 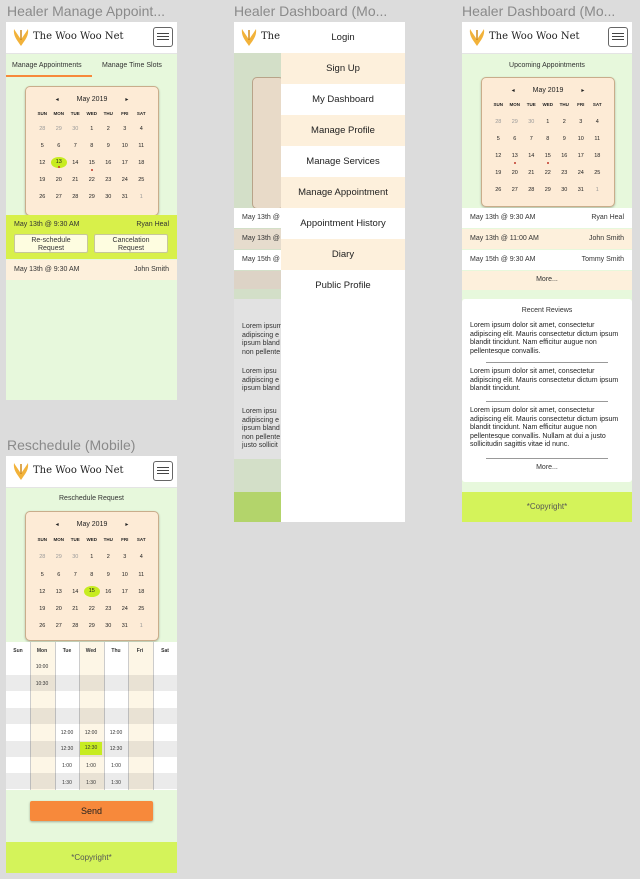 I want to click on calendar-day: 15, so click(x=548, y=158).